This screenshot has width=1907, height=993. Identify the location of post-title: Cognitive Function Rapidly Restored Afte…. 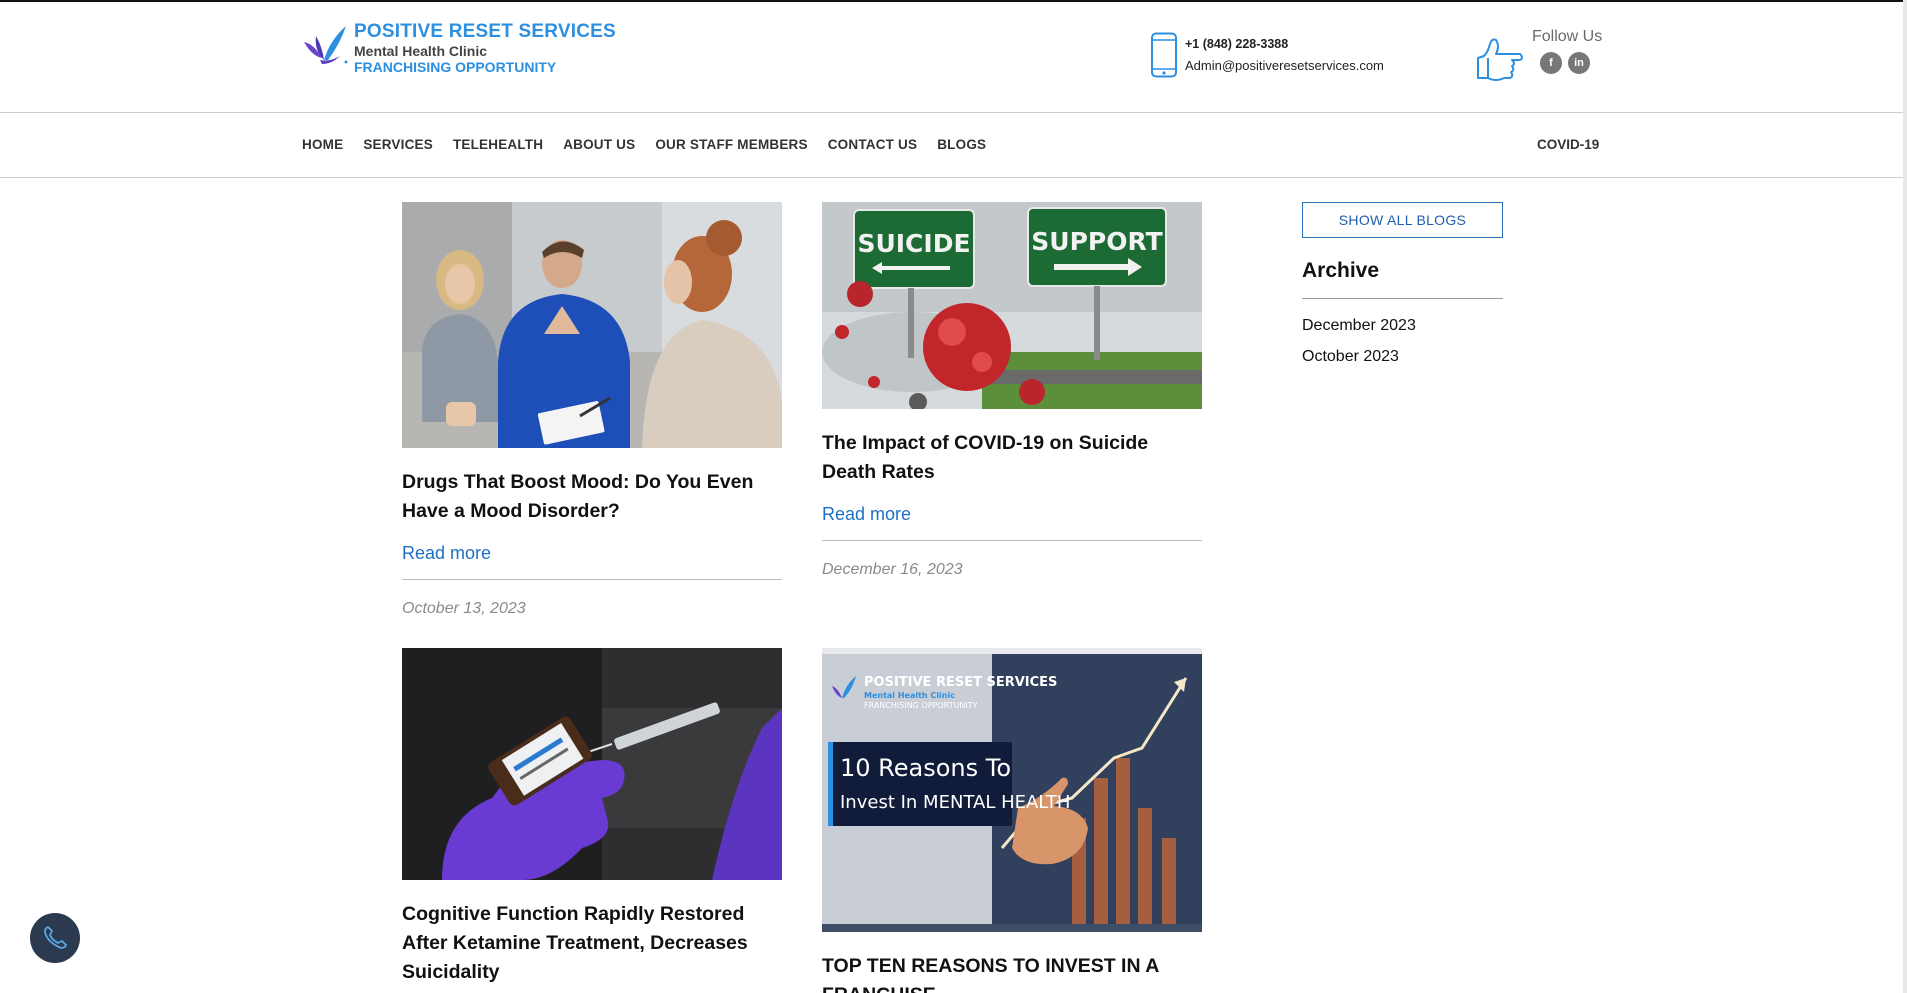
(592, 943).